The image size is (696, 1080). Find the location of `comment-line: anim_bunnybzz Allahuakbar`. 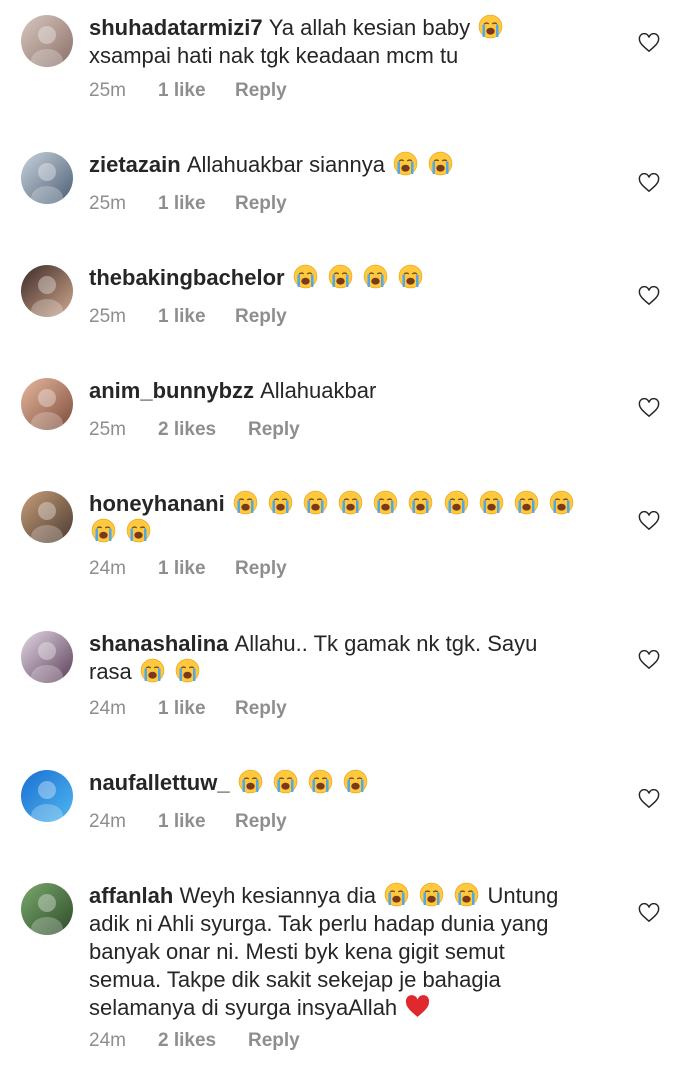

comment-line: anim_bunnybzz Allahuakbar is located at coordinates (349, 391).